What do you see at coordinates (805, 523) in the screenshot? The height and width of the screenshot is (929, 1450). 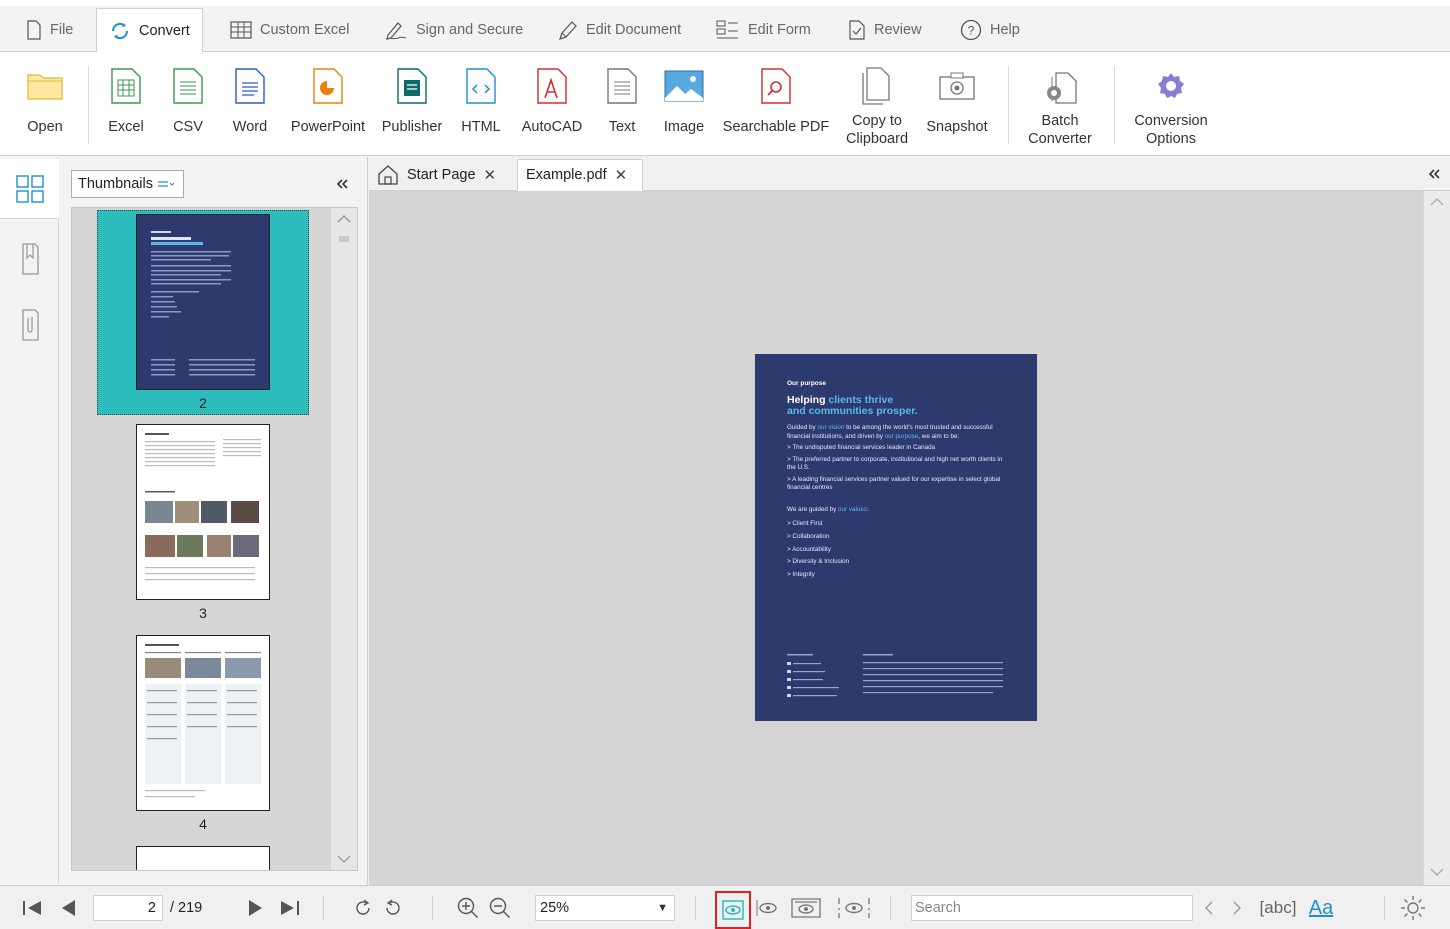 I see `value-item: > Client First` at bounding box center [805, 523].